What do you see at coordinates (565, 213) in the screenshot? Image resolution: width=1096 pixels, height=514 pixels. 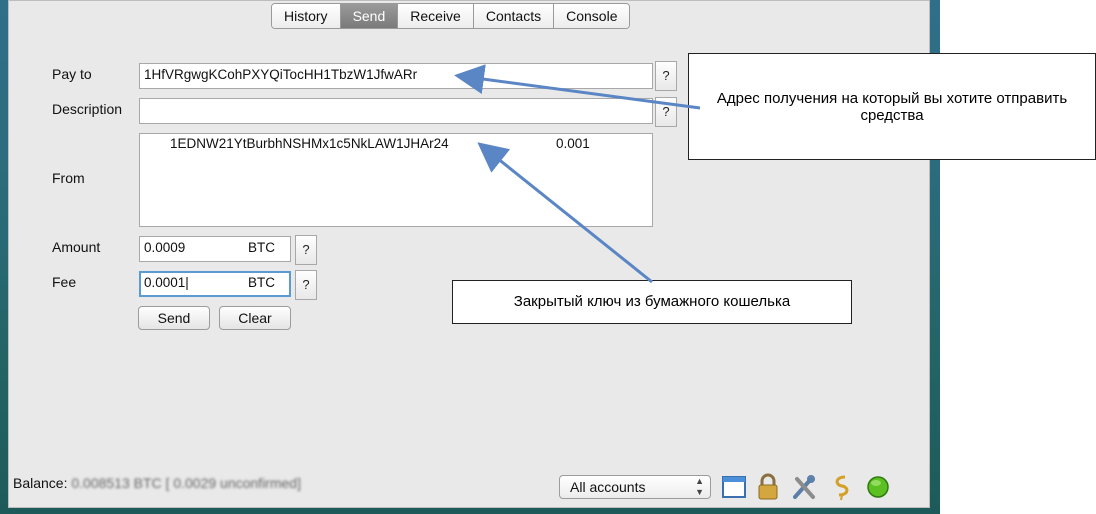 I see `private-key-arrow` at bounding box center [565, 213].